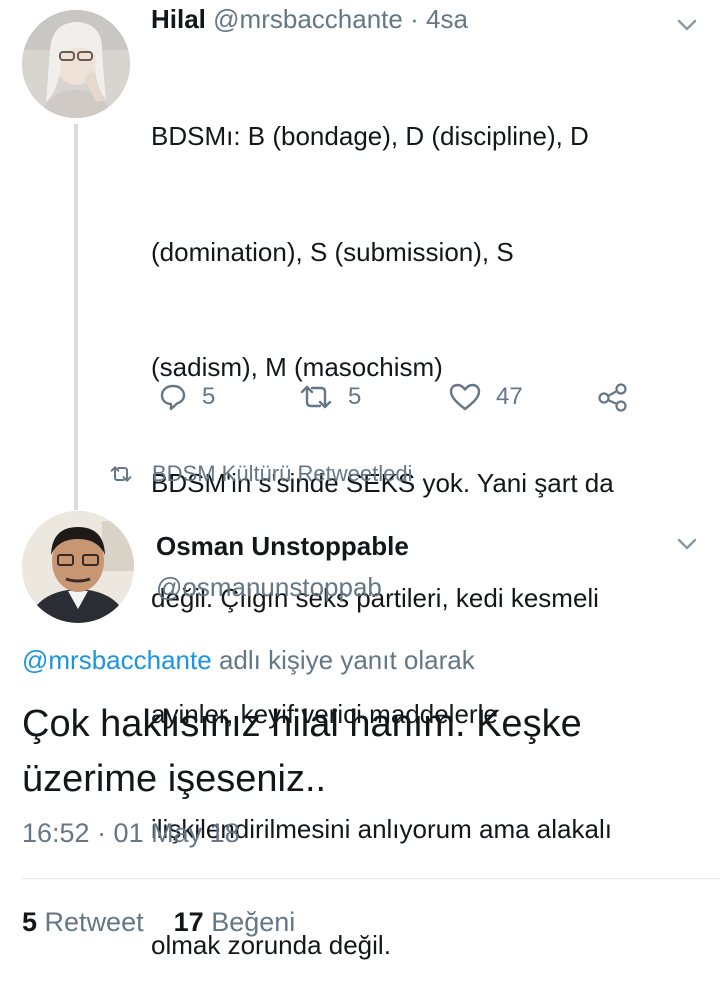  Describe the element at coordinates (209, 396) in the screenshot. I see `reply-count: 5` at that location.